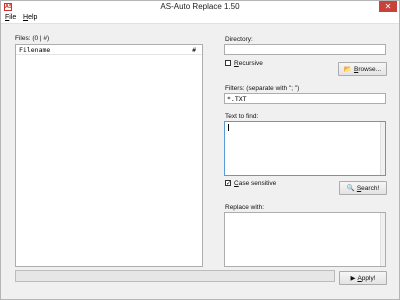 The image size is (400, 300). I want to click on folder-icon: 📂, so click(347, 69).